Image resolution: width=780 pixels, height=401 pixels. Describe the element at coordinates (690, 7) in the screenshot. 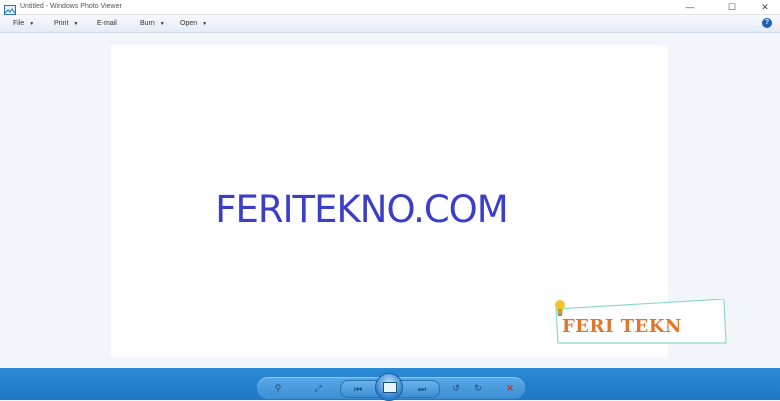

I see `minimize-button: —` at that location.